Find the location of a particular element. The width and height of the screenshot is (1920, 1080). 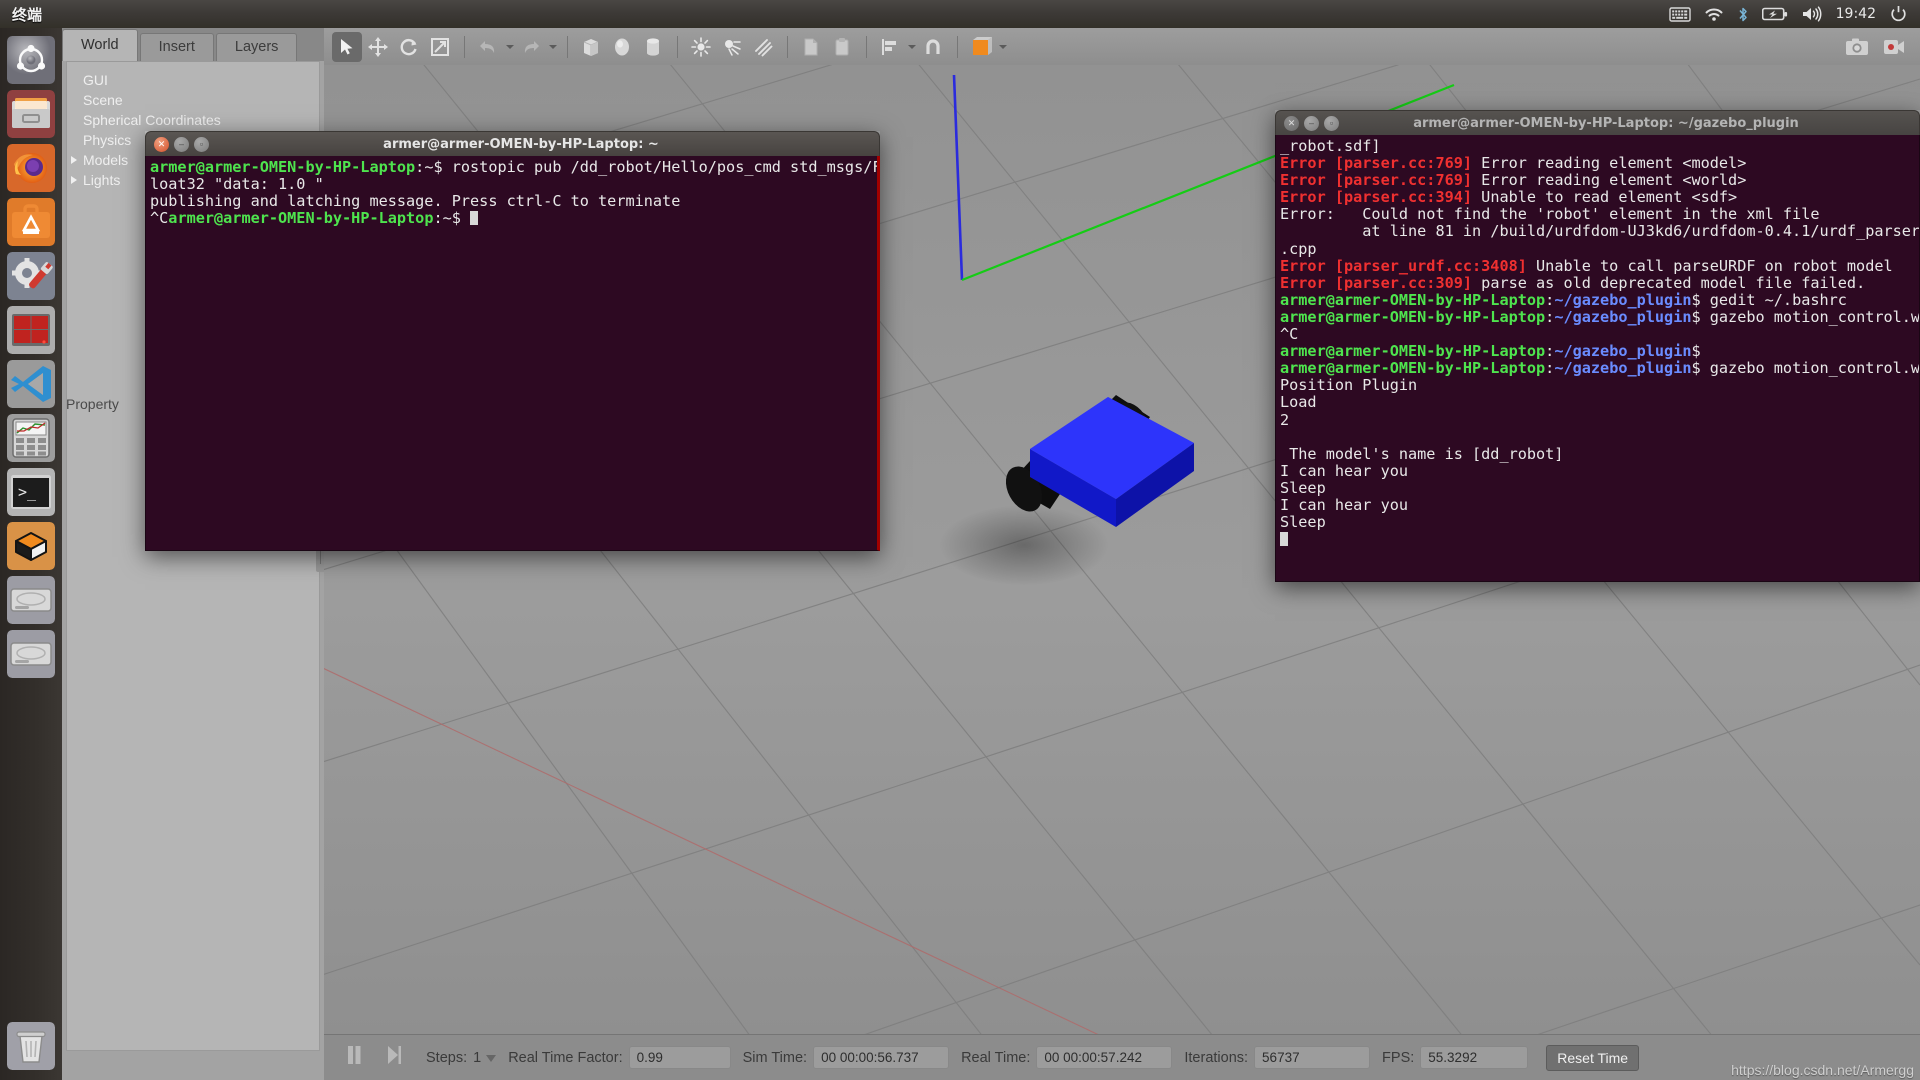

insert-box-tool is located at coordinates (591, 47).